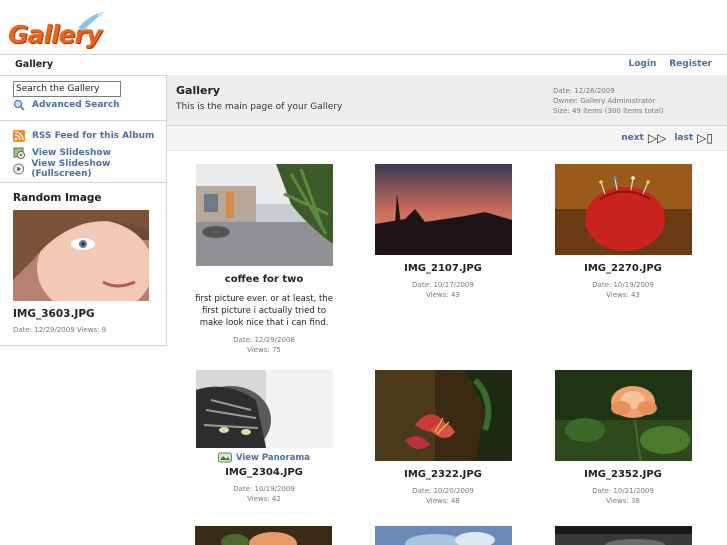 The height and width of the screenshot is (545, 727). What do you see at coordinates (54, 314) in the screenshot?
I see `random-image-title: IMG_3603.JPG` at bounding box center [54, 314].